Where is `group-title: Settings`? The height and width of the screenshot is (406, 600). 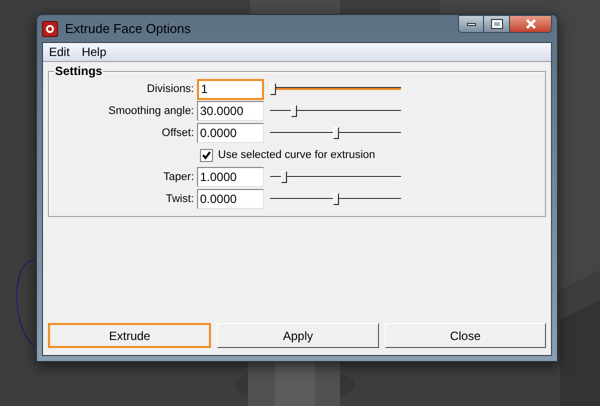
group-title: Settings is located at coordinates (79, 71).